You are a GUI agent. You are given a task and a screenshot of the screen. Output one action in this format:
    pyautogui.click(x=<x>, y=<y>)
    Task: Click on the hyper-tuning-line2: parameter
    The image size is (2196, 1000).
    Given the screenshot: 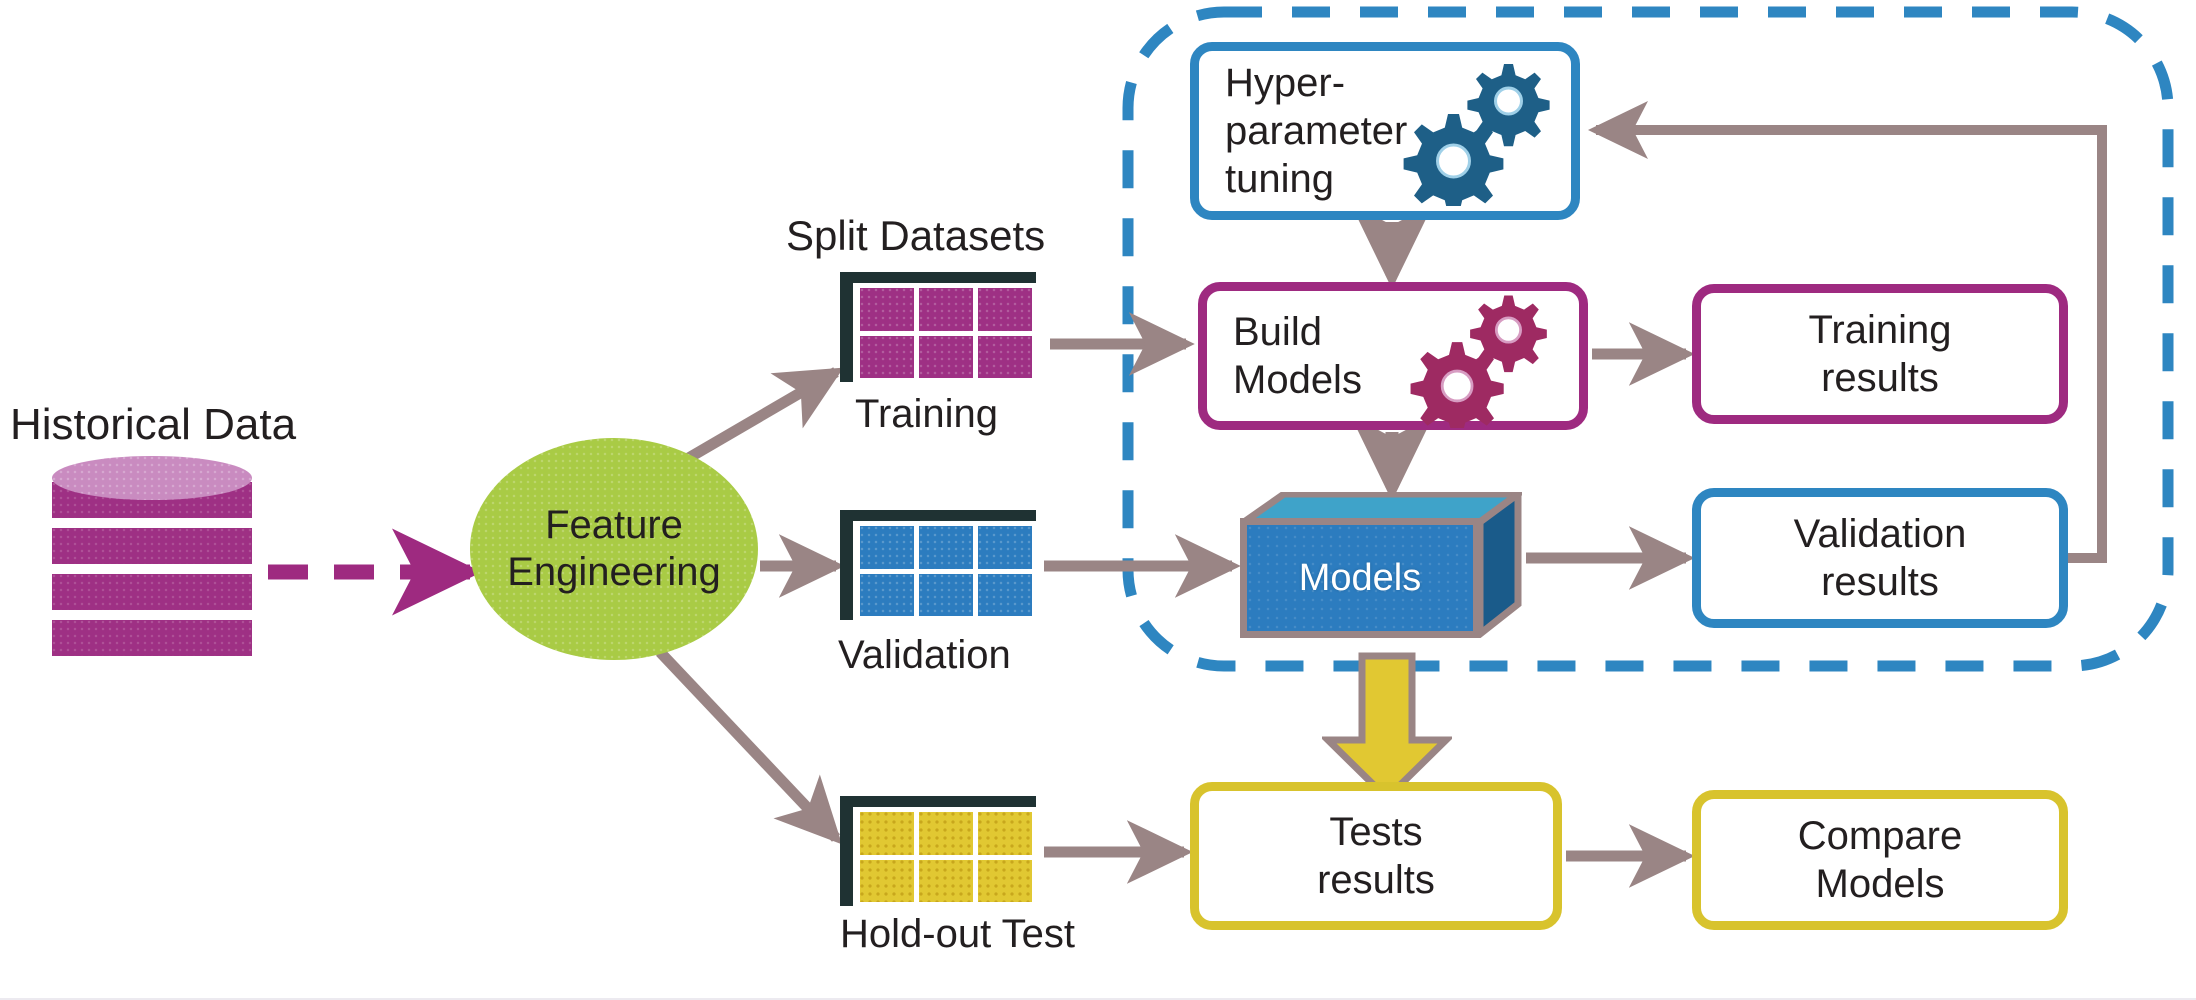 What is the action you would take?
    pyautogui.click(x=1316, y=131)
    